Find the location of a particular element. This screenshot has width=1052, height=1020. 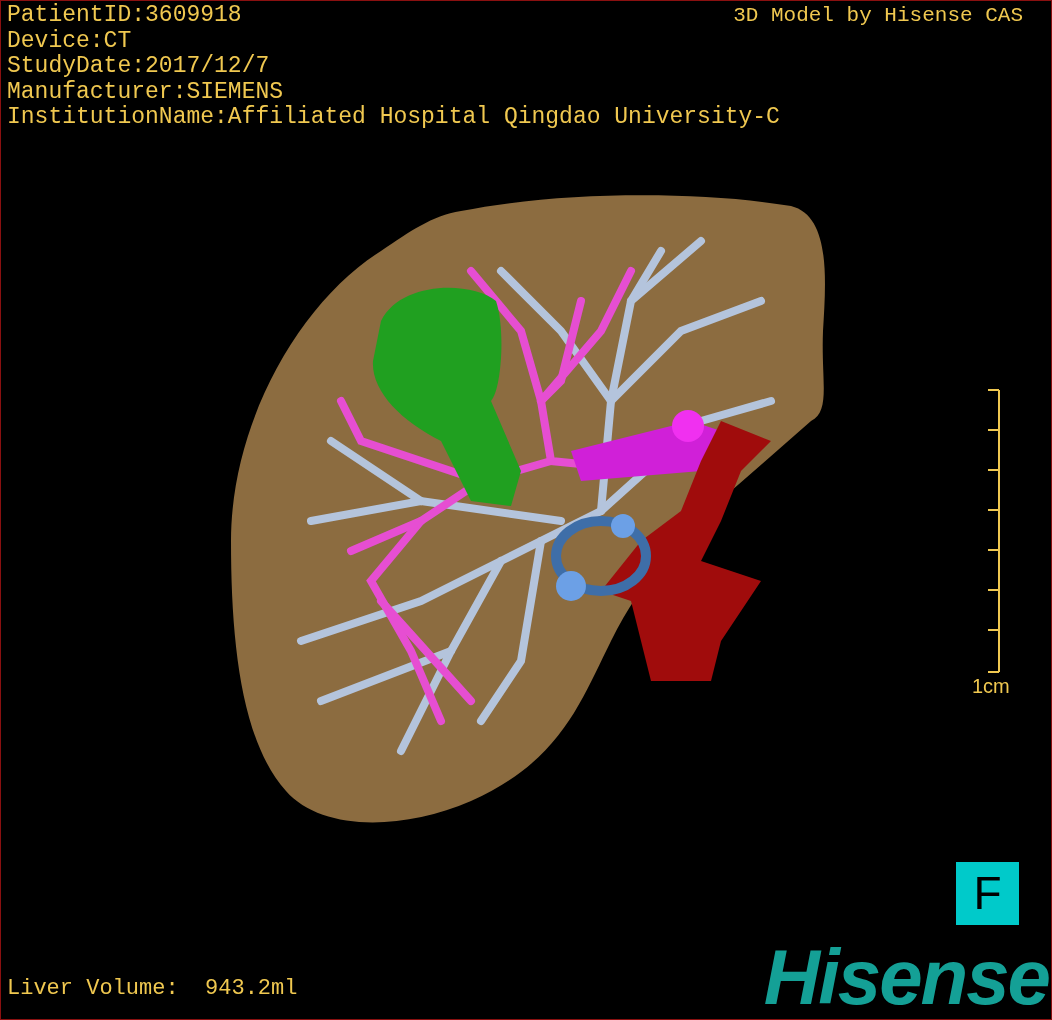

model-credit-label: 3D Model by Hisense CAS is located at coordinates (878, 16).